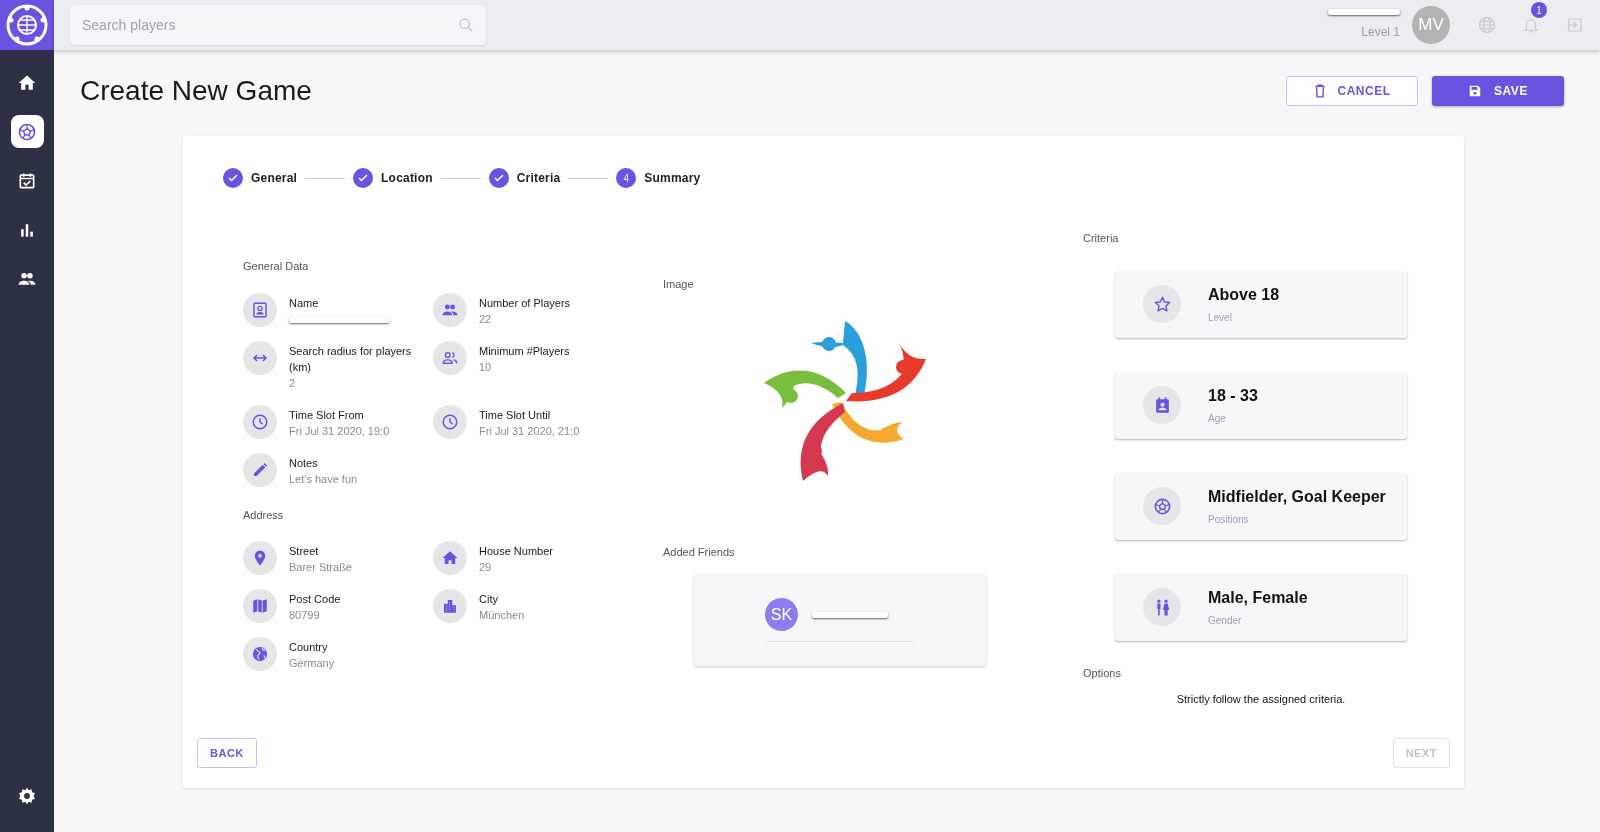 This screenshot has width=1600, height=832. Describe the element at coordinates (450, 606) in the screenshot. I see `buildings-icon` at that location.